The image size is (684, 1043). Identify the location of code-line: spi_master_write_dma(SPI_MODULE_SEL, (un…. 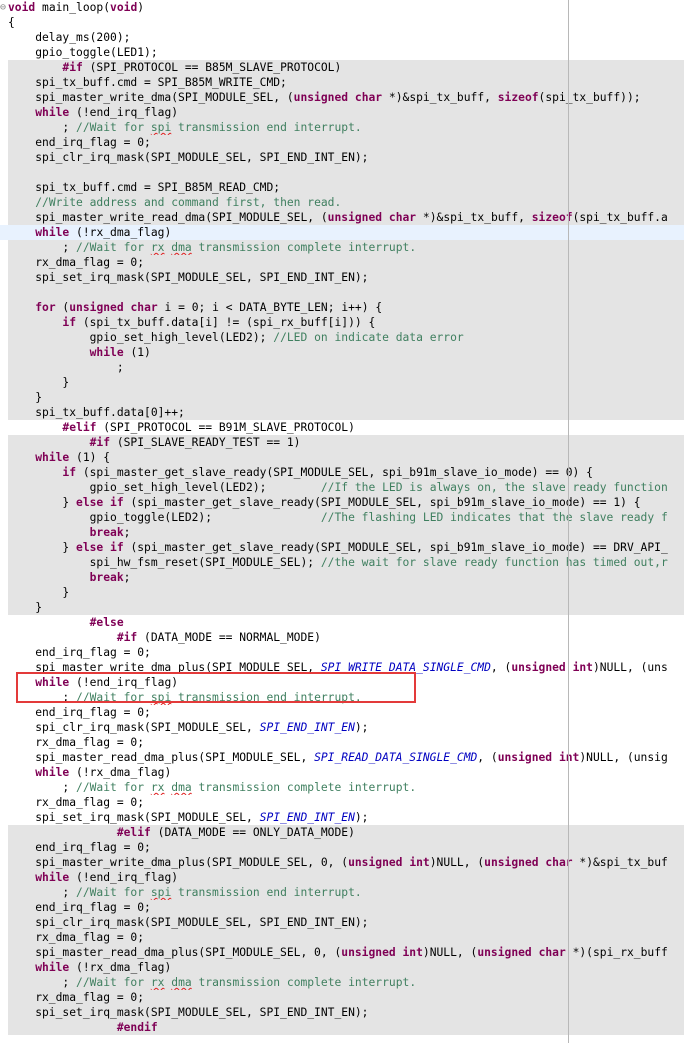
(346, 97).